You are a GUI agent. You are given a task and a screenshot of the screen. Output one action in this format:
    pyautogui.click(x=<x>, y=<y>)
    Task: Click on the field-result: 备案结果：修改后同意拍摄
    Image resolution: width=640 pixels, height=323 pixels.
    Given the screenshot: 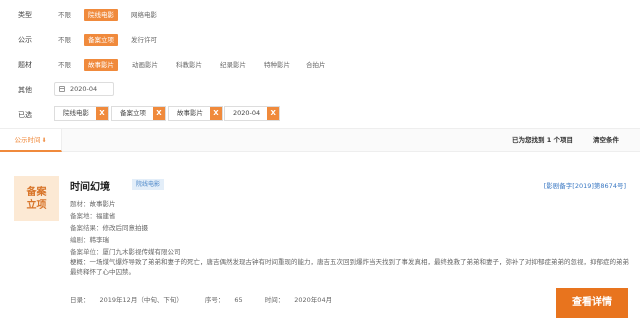 What is the action you would take?
    pyautogui.click(x=109, y=227)
    